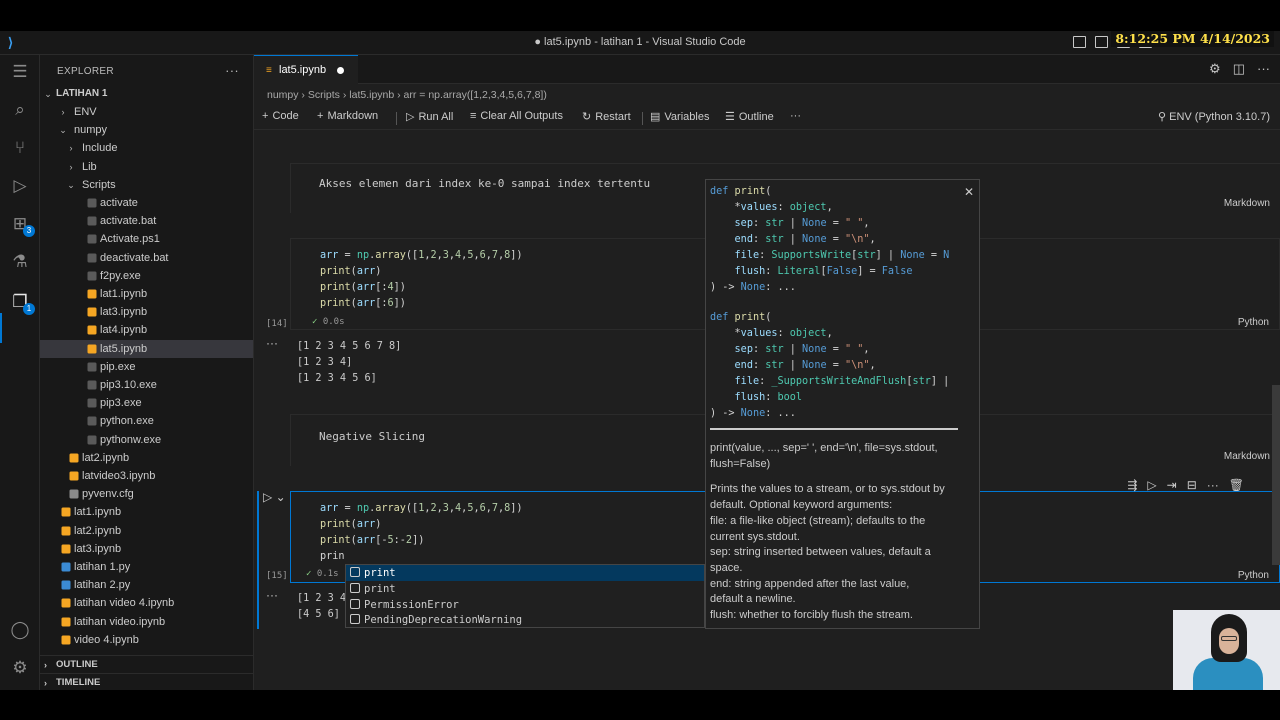 The height and width of the screenshot is (720, 1280). I want to click on add-markdown-cell-button: + Markdown, so click(347, 116).